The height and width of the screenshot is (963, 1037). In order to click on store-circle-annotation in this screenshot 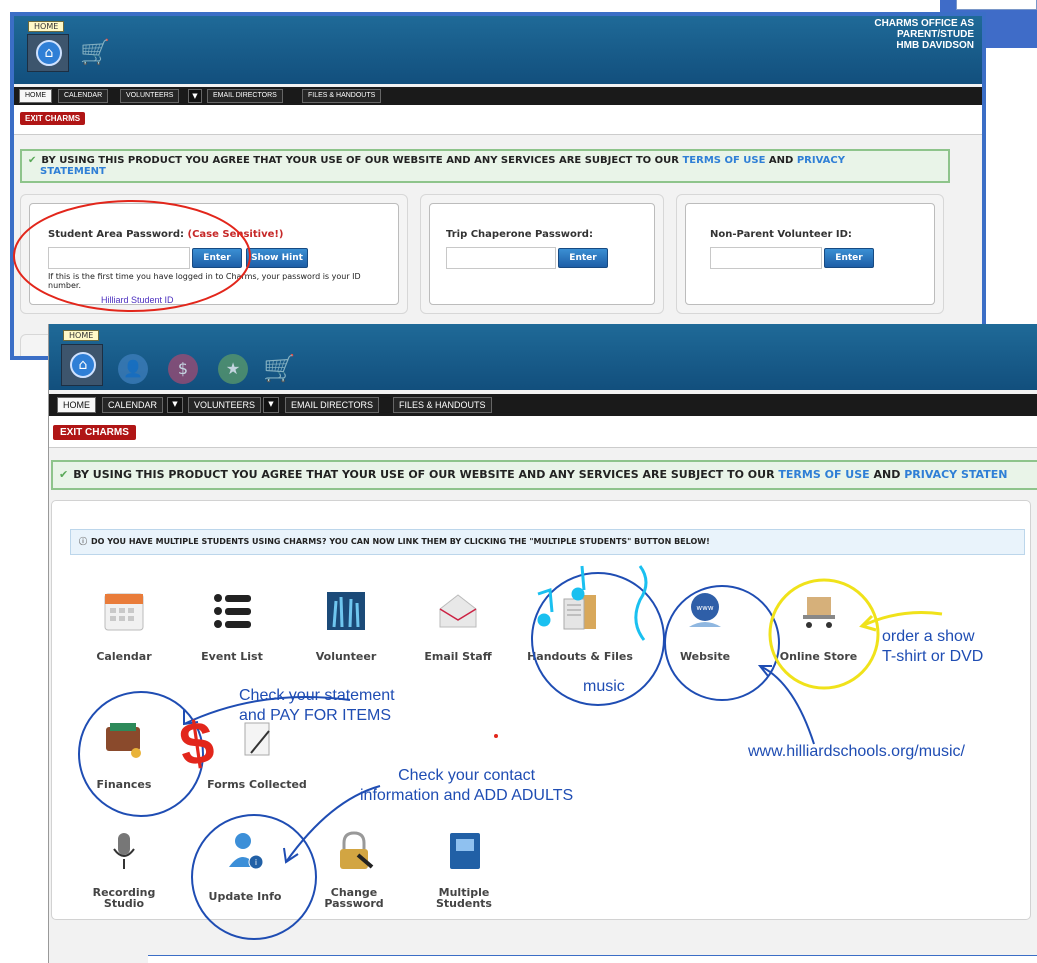, I will do `click(824, 634)`.